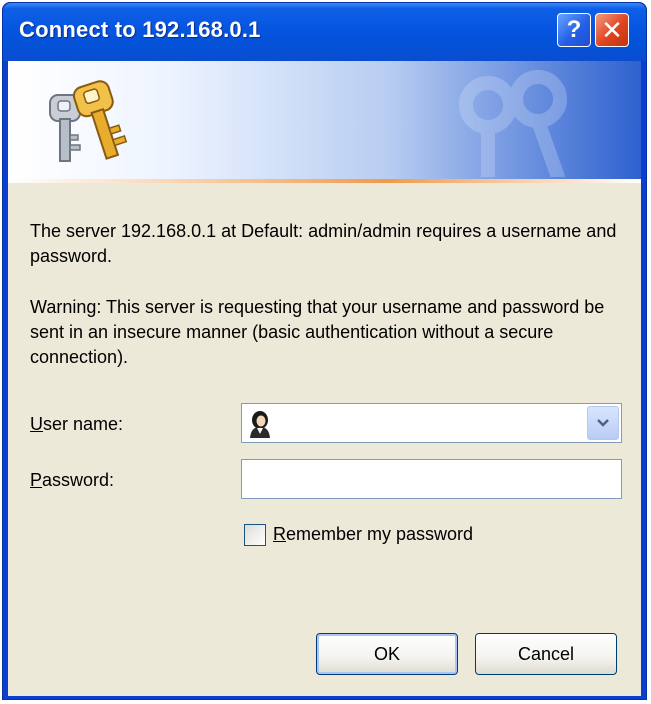 Image resolution: width=651 pixels, height=704 pixels. What do you see at coordinates (260, 424) in the screenshot?
I see `user-icon` at bounding box center [260, 424].